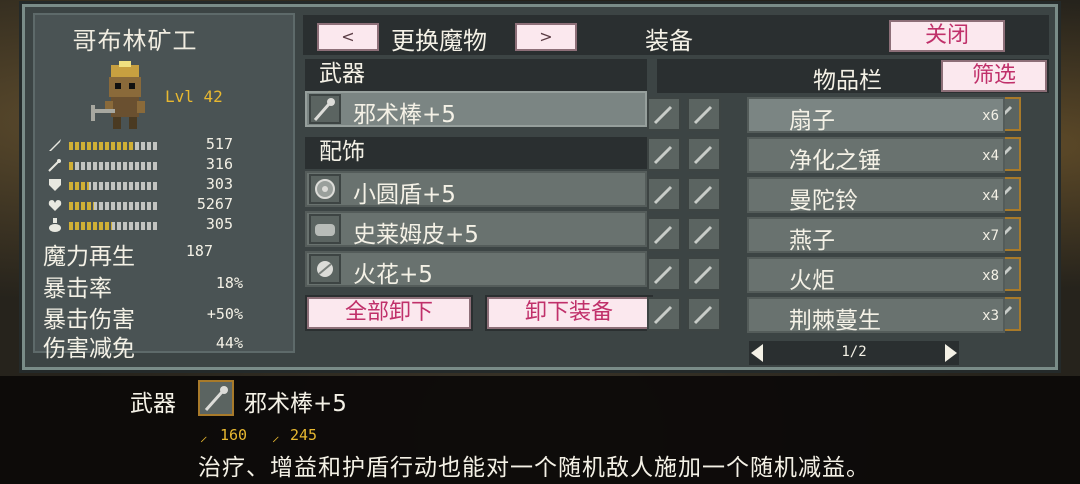 The image size is (1080, 484). I want to click on next-monster-button: >, so click(546, 37).